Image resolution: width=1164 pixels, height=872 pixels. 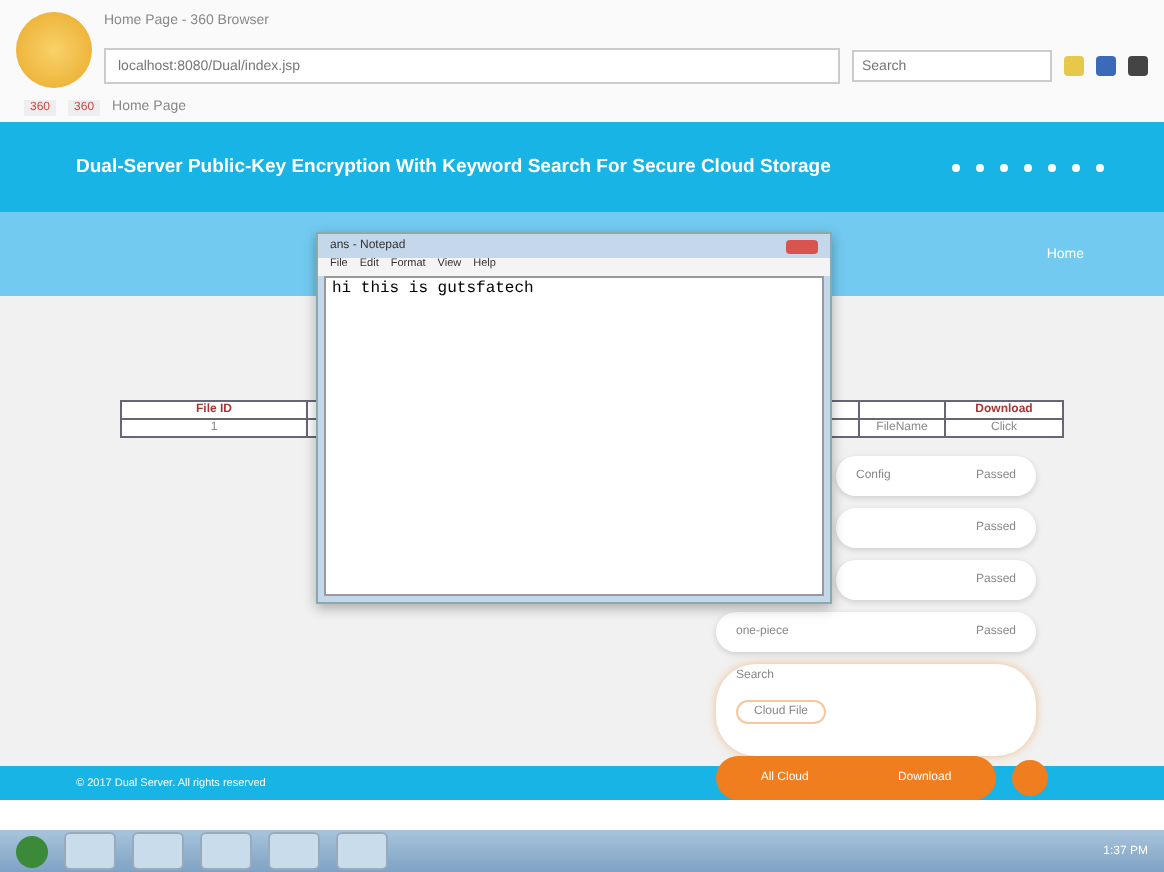 I want to click on close-button, so click(x=802, y=246).